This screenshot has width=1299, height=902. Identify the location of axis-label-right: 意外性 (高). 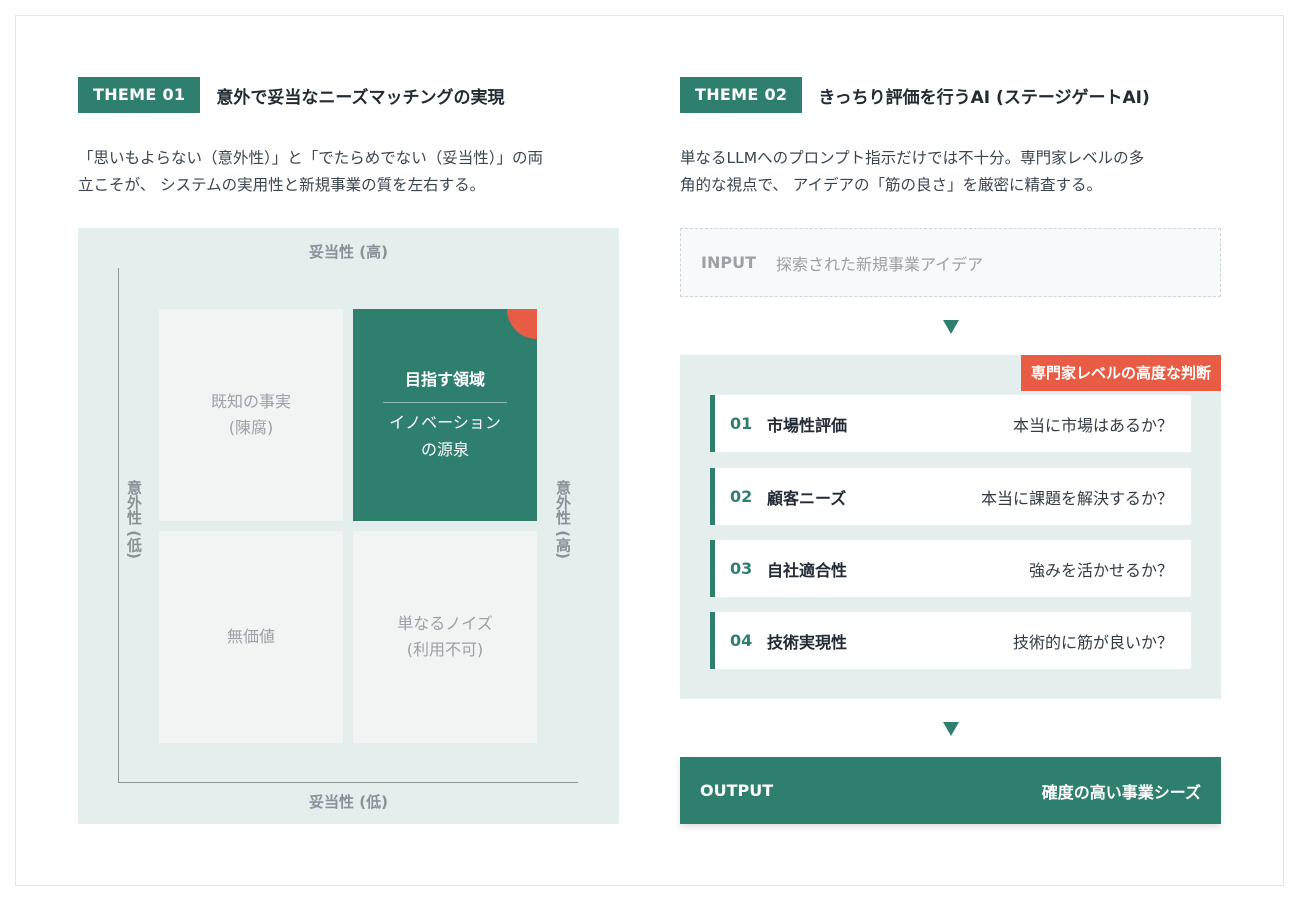
(563, 519).